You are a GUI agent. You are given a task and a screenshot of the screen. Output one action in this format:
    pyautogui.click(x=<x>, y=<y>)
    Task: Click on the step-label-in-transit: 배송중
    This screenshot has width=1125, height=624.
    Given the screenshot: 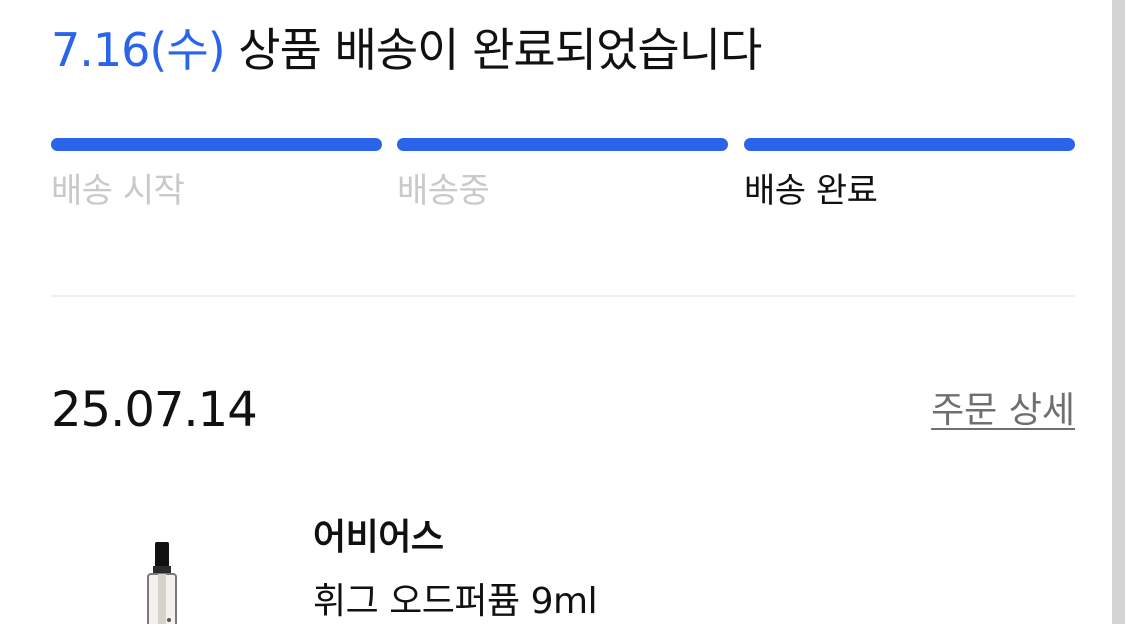 What is the action you would take?
    pyautogui.click(x=443, y=191)
    